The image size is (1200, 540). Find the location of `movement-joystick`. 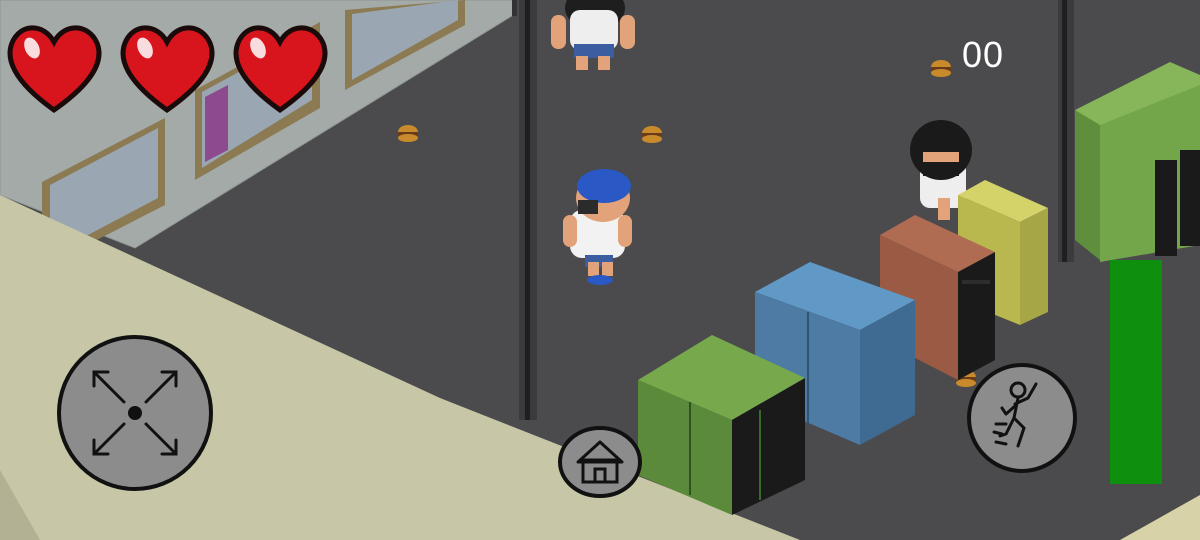

movement-joystick is located at coordinates (135, 413).